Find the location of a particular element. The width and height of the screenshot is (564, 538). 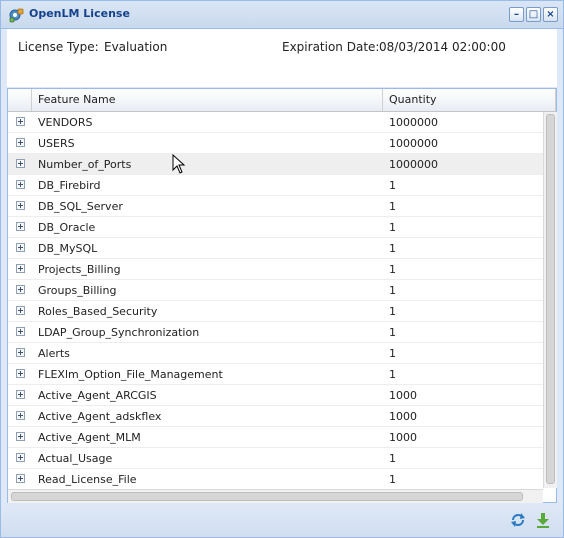

feature-name-cell: FLEXlm_Option_File_Management is located at coordinates (130, 374).